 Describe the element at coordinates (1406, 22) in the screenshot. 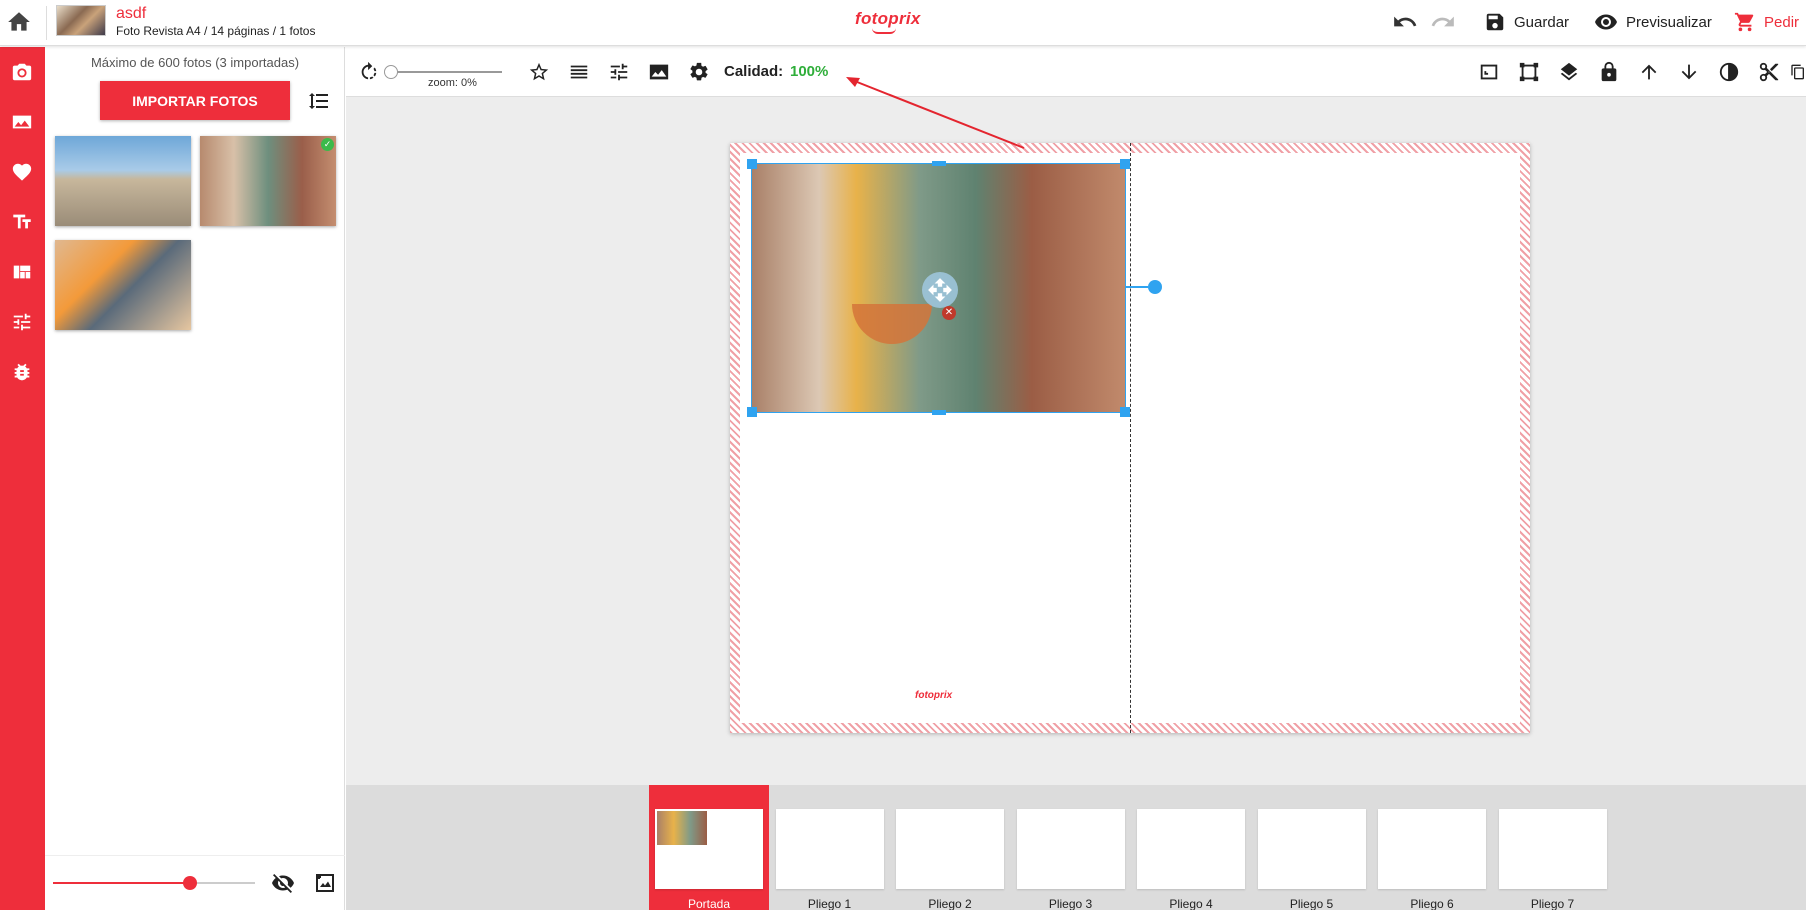

I see `undo-icon` at that location.